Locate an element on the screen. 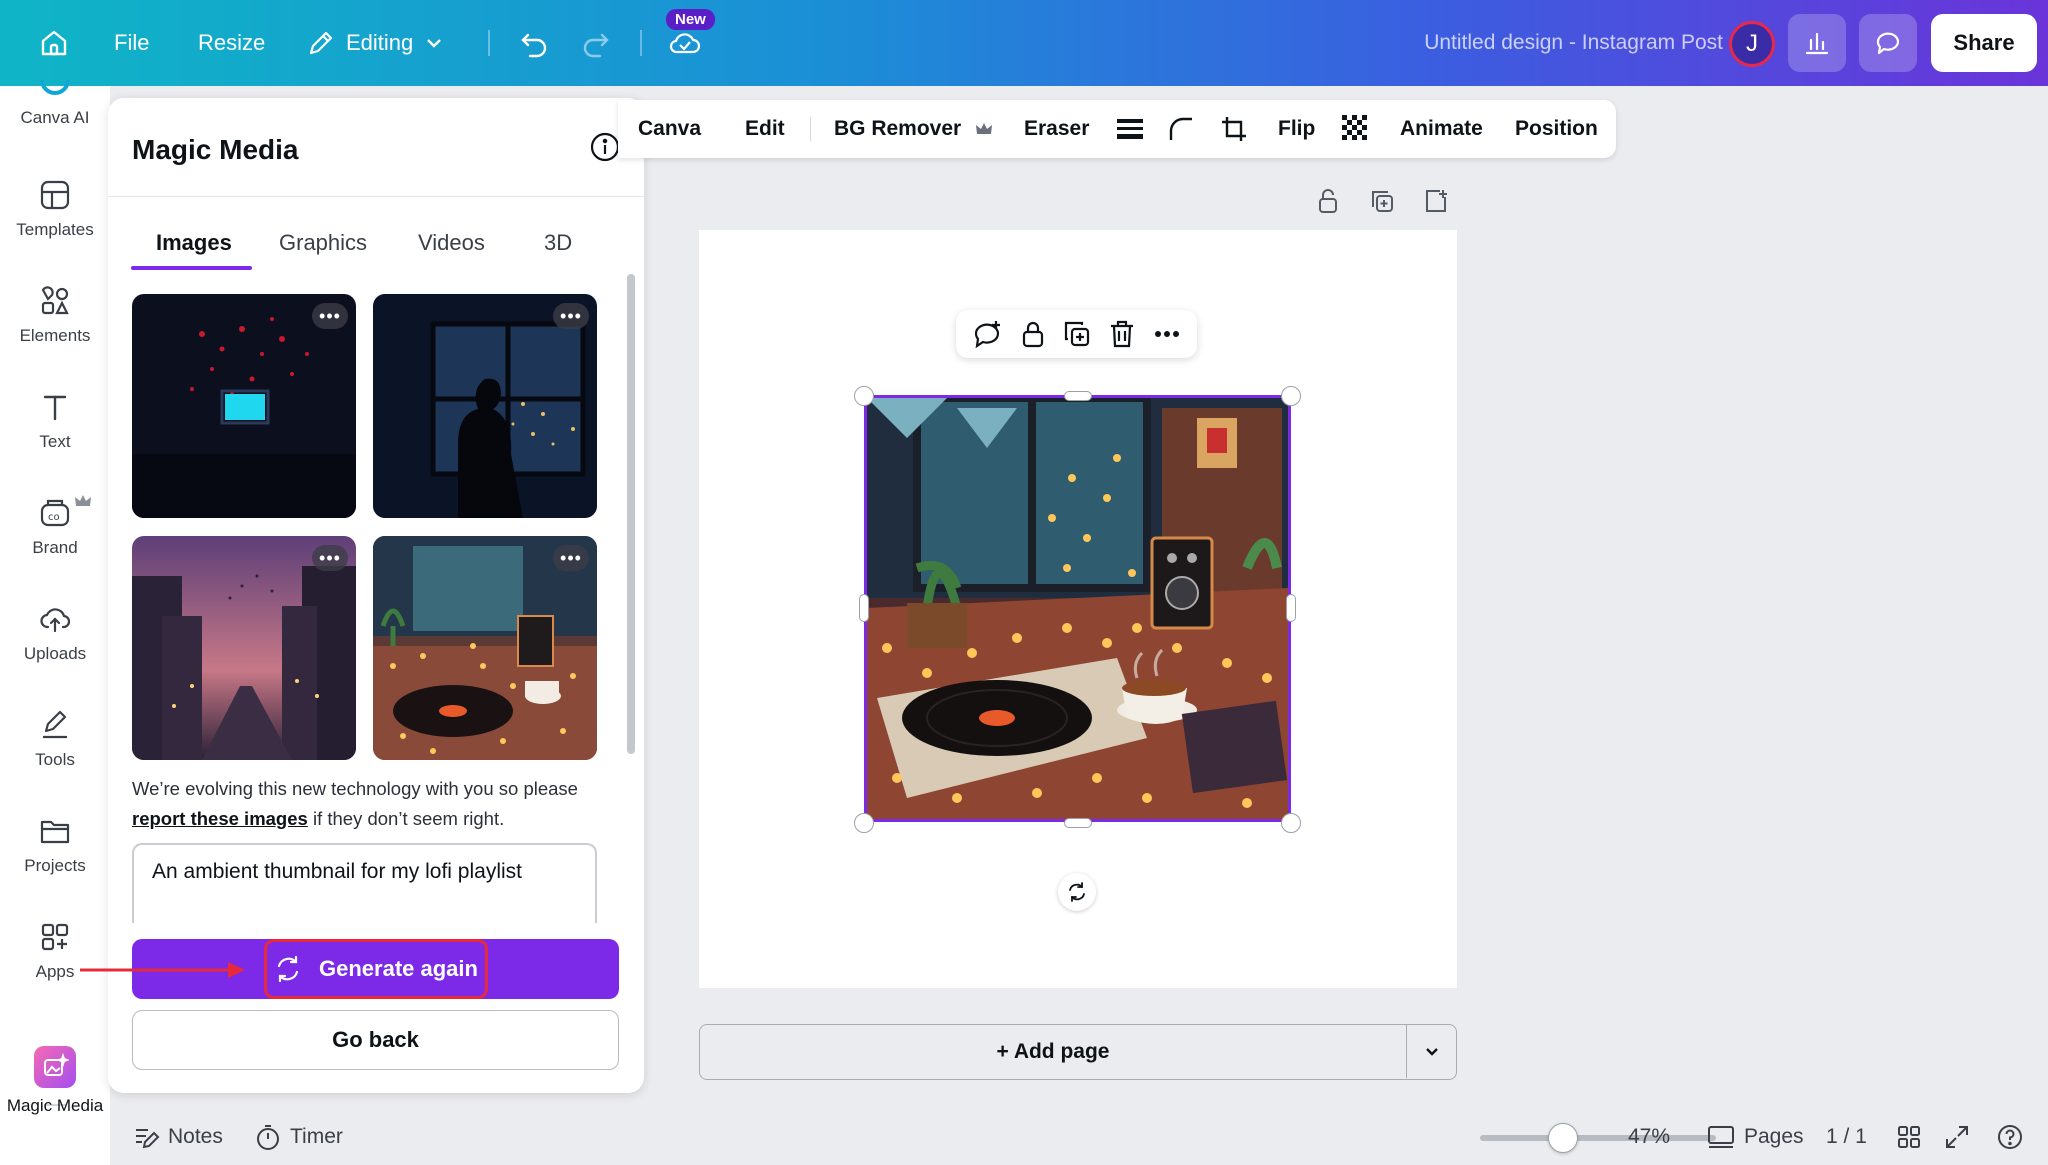 The image size is (2048, 1165). rail-item-text: Text is located at coordinates (55, 421).